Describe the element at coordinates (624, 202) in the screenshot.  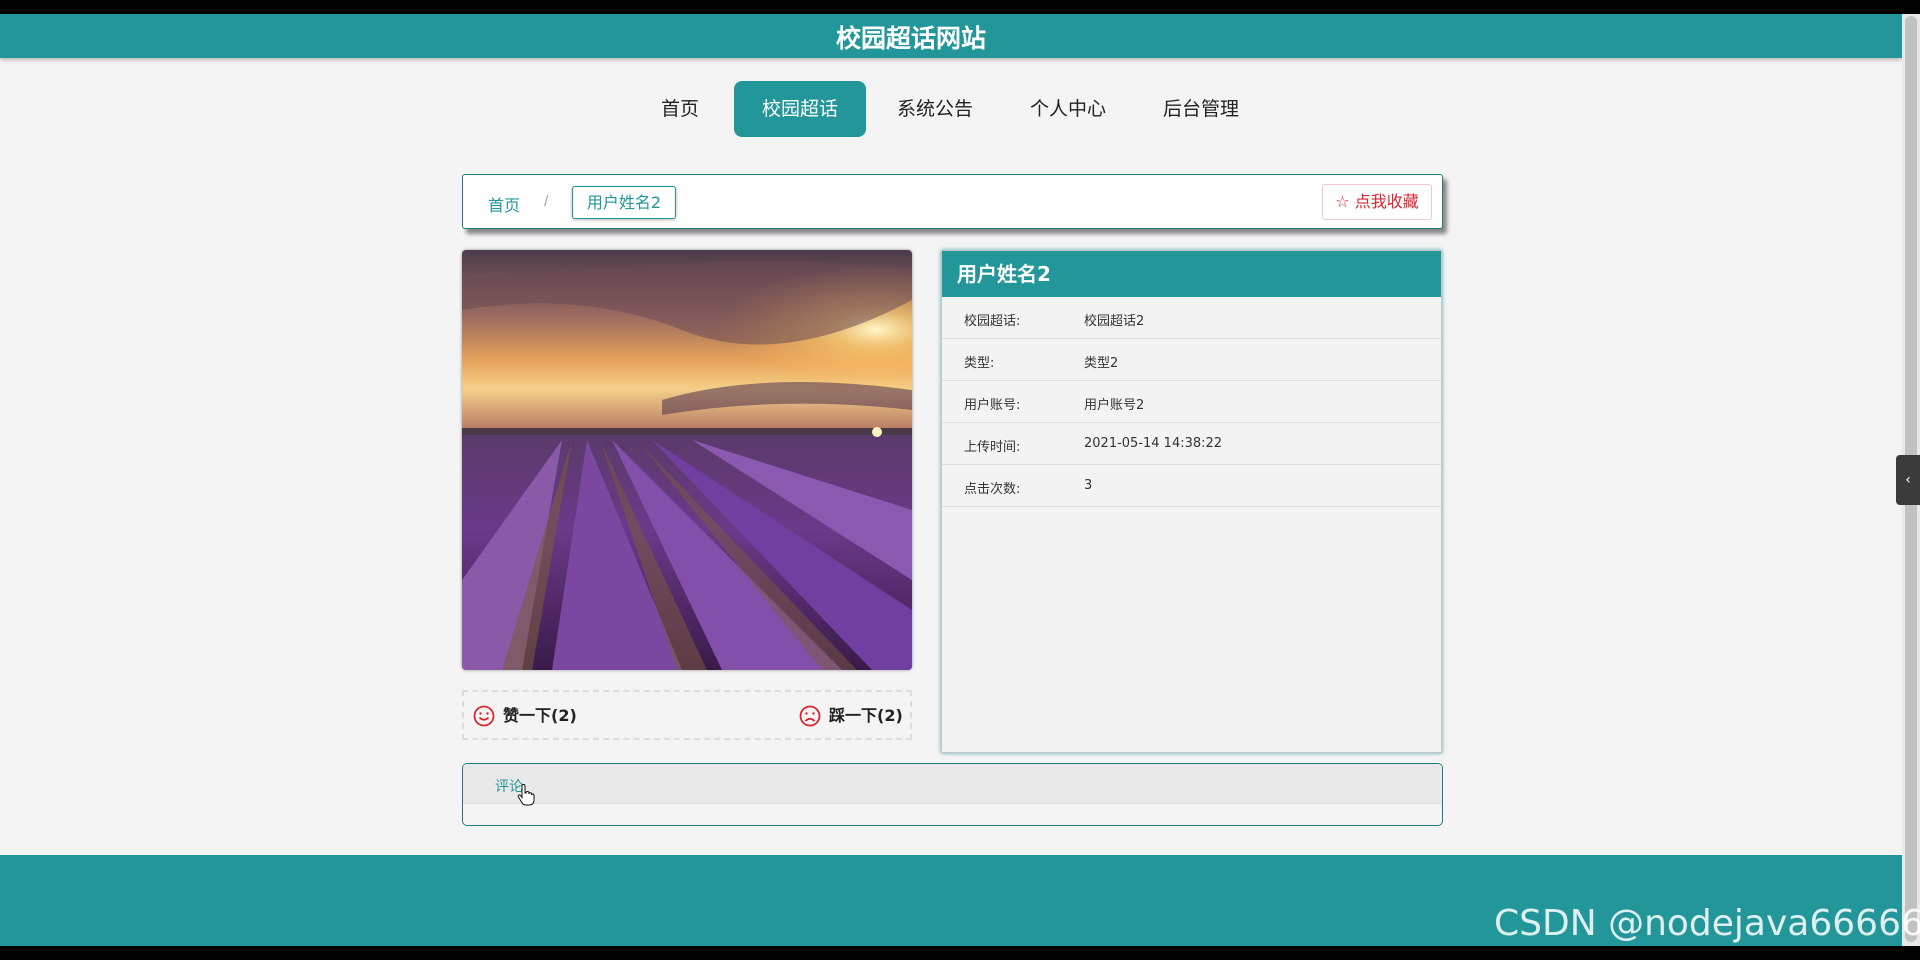
I see `breadcrumb-current: 用户姓名2` at that location.